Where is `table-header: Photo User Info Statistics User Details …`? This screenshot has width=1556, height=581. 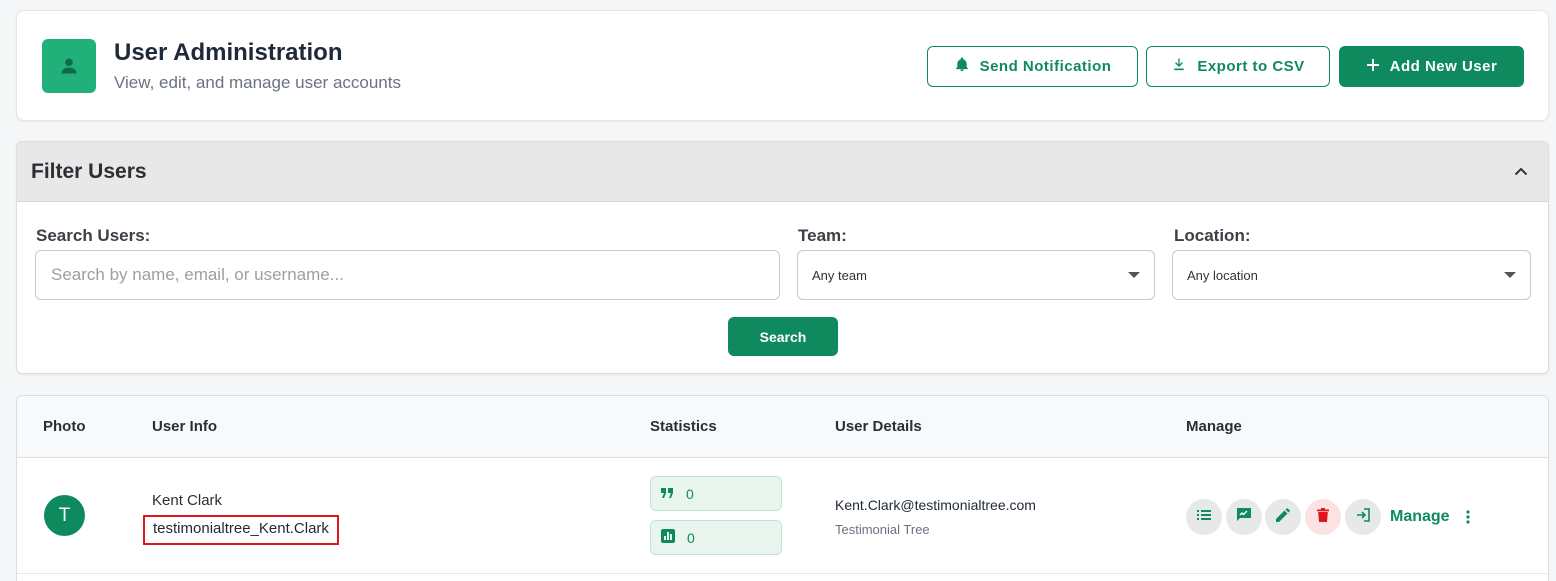 table-header: Photo User Info Statistics User Details … is located at coordinates (782, 427).